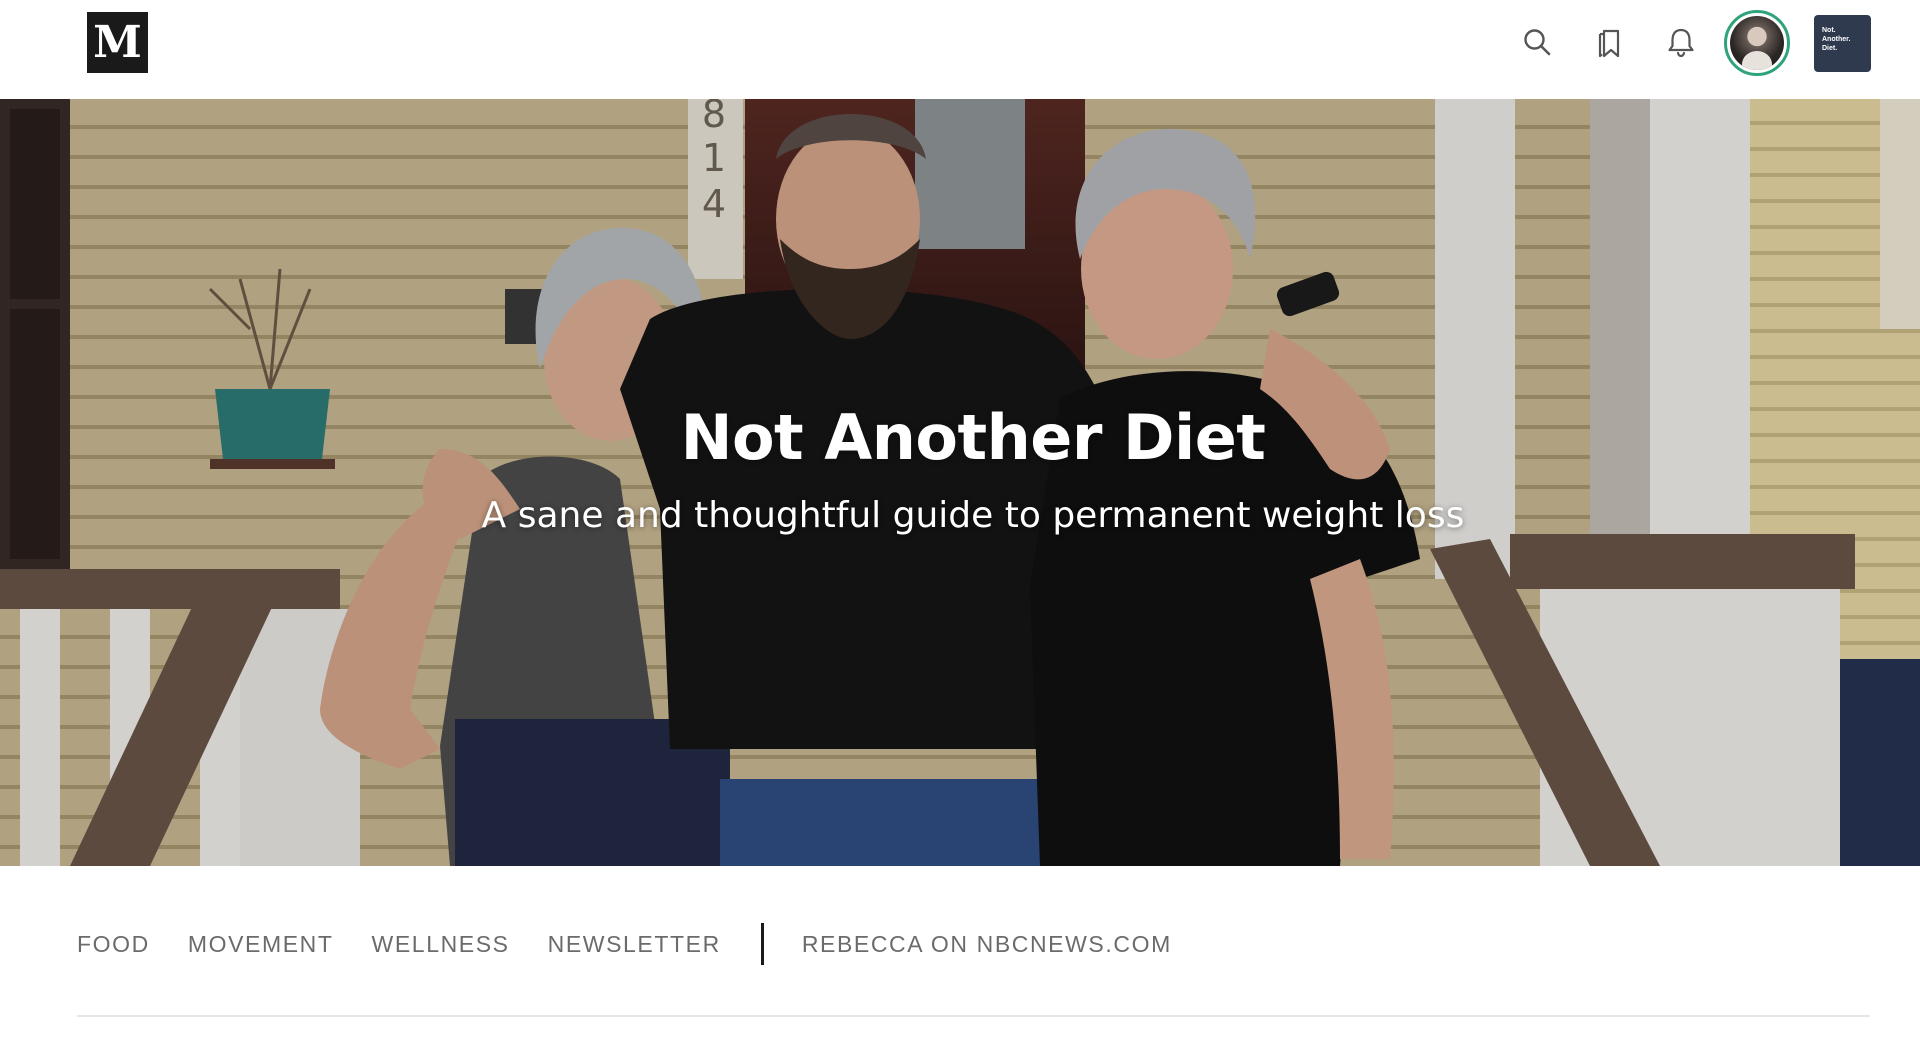  Describe the element at coordinates (634, 944) in the screenshot. I see `nav-item-newsletter: NEWSLETTER` at that location.